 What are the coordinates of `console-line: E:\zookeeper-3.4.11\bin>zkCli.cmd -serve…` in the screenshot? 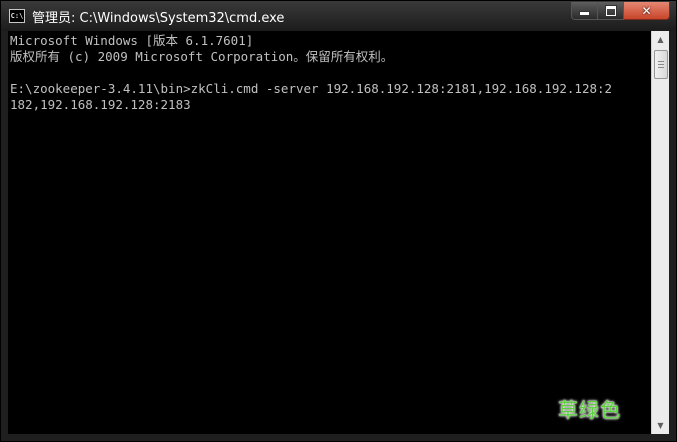 It's located at (311, 88).